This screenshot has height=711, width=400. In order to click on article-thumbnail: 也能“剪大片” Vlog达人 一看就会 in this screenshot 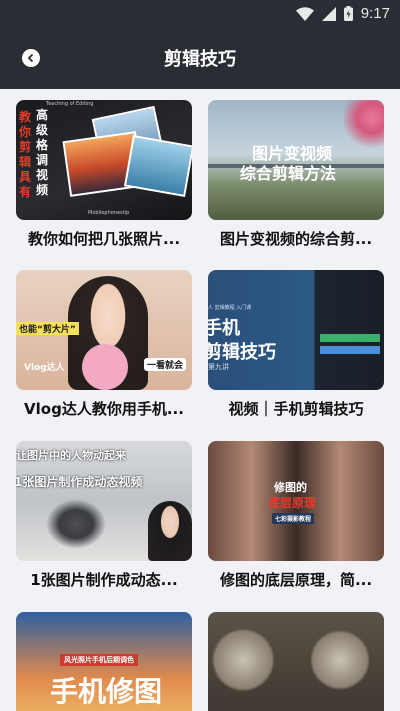, I will do `click(104, 330)`.